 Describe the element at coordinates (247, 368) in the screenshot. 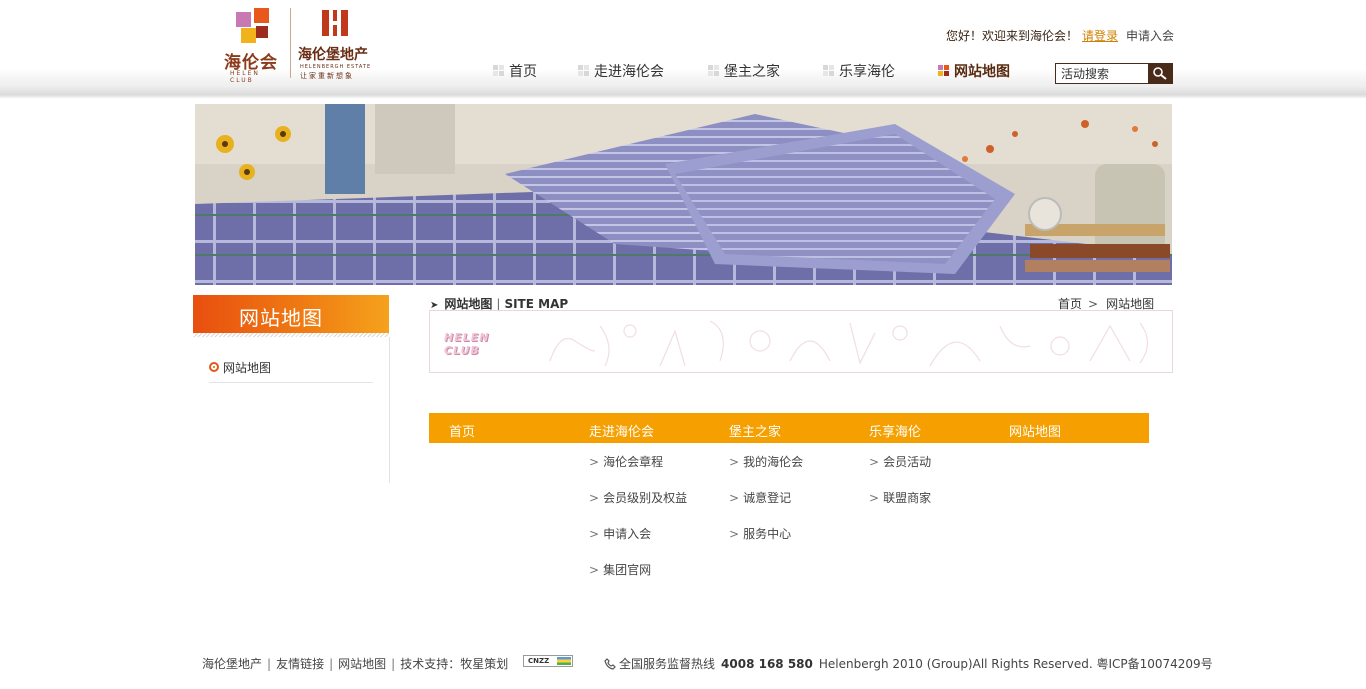

I see `sidebar-item-label: 网站地图` at that location.